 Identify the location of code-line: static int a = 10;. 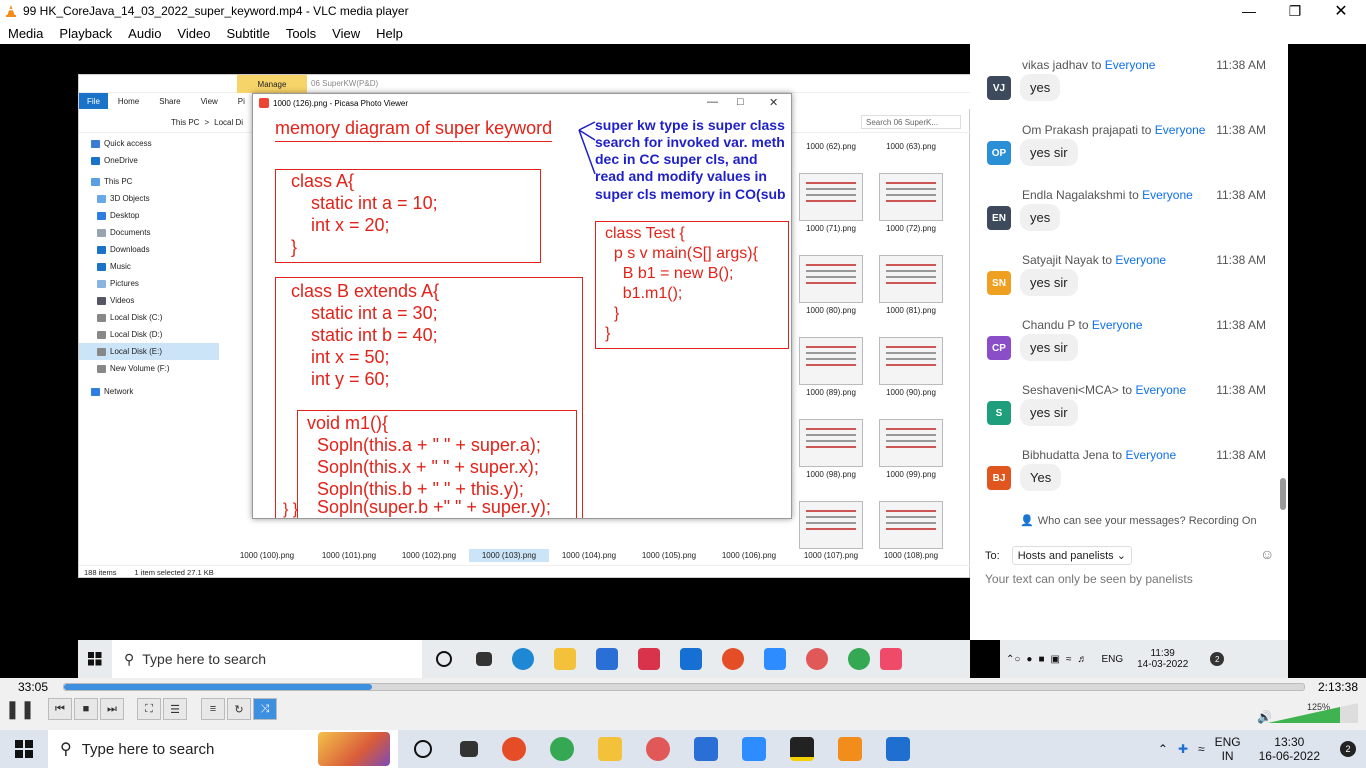
(364, 203).